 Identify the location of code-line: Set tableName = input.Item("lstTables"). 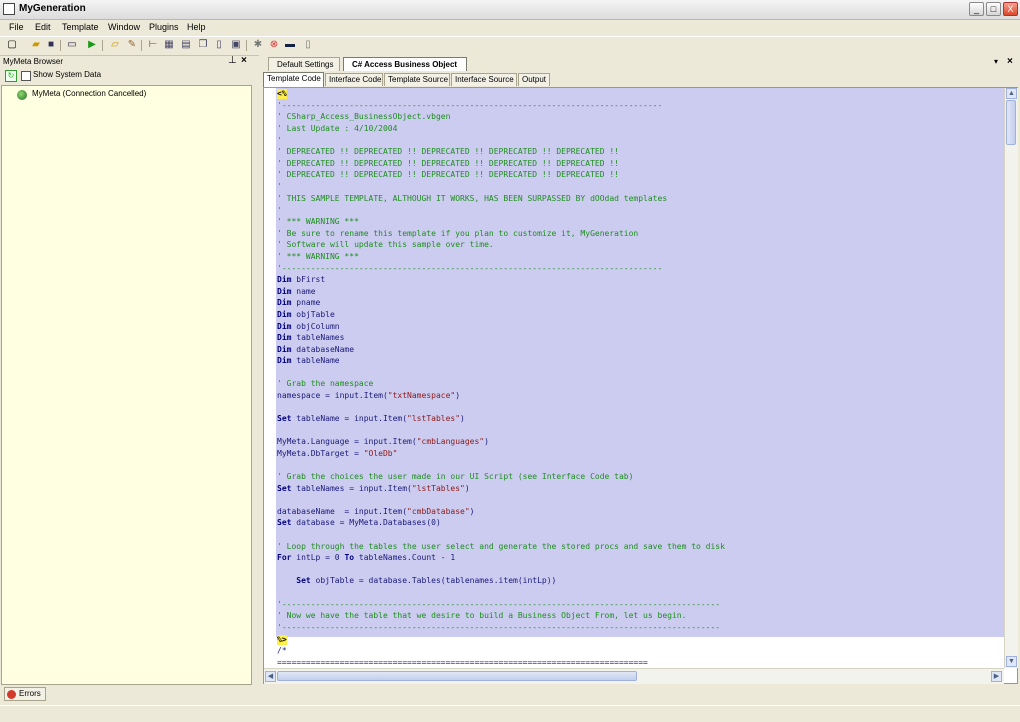
(371, 418).